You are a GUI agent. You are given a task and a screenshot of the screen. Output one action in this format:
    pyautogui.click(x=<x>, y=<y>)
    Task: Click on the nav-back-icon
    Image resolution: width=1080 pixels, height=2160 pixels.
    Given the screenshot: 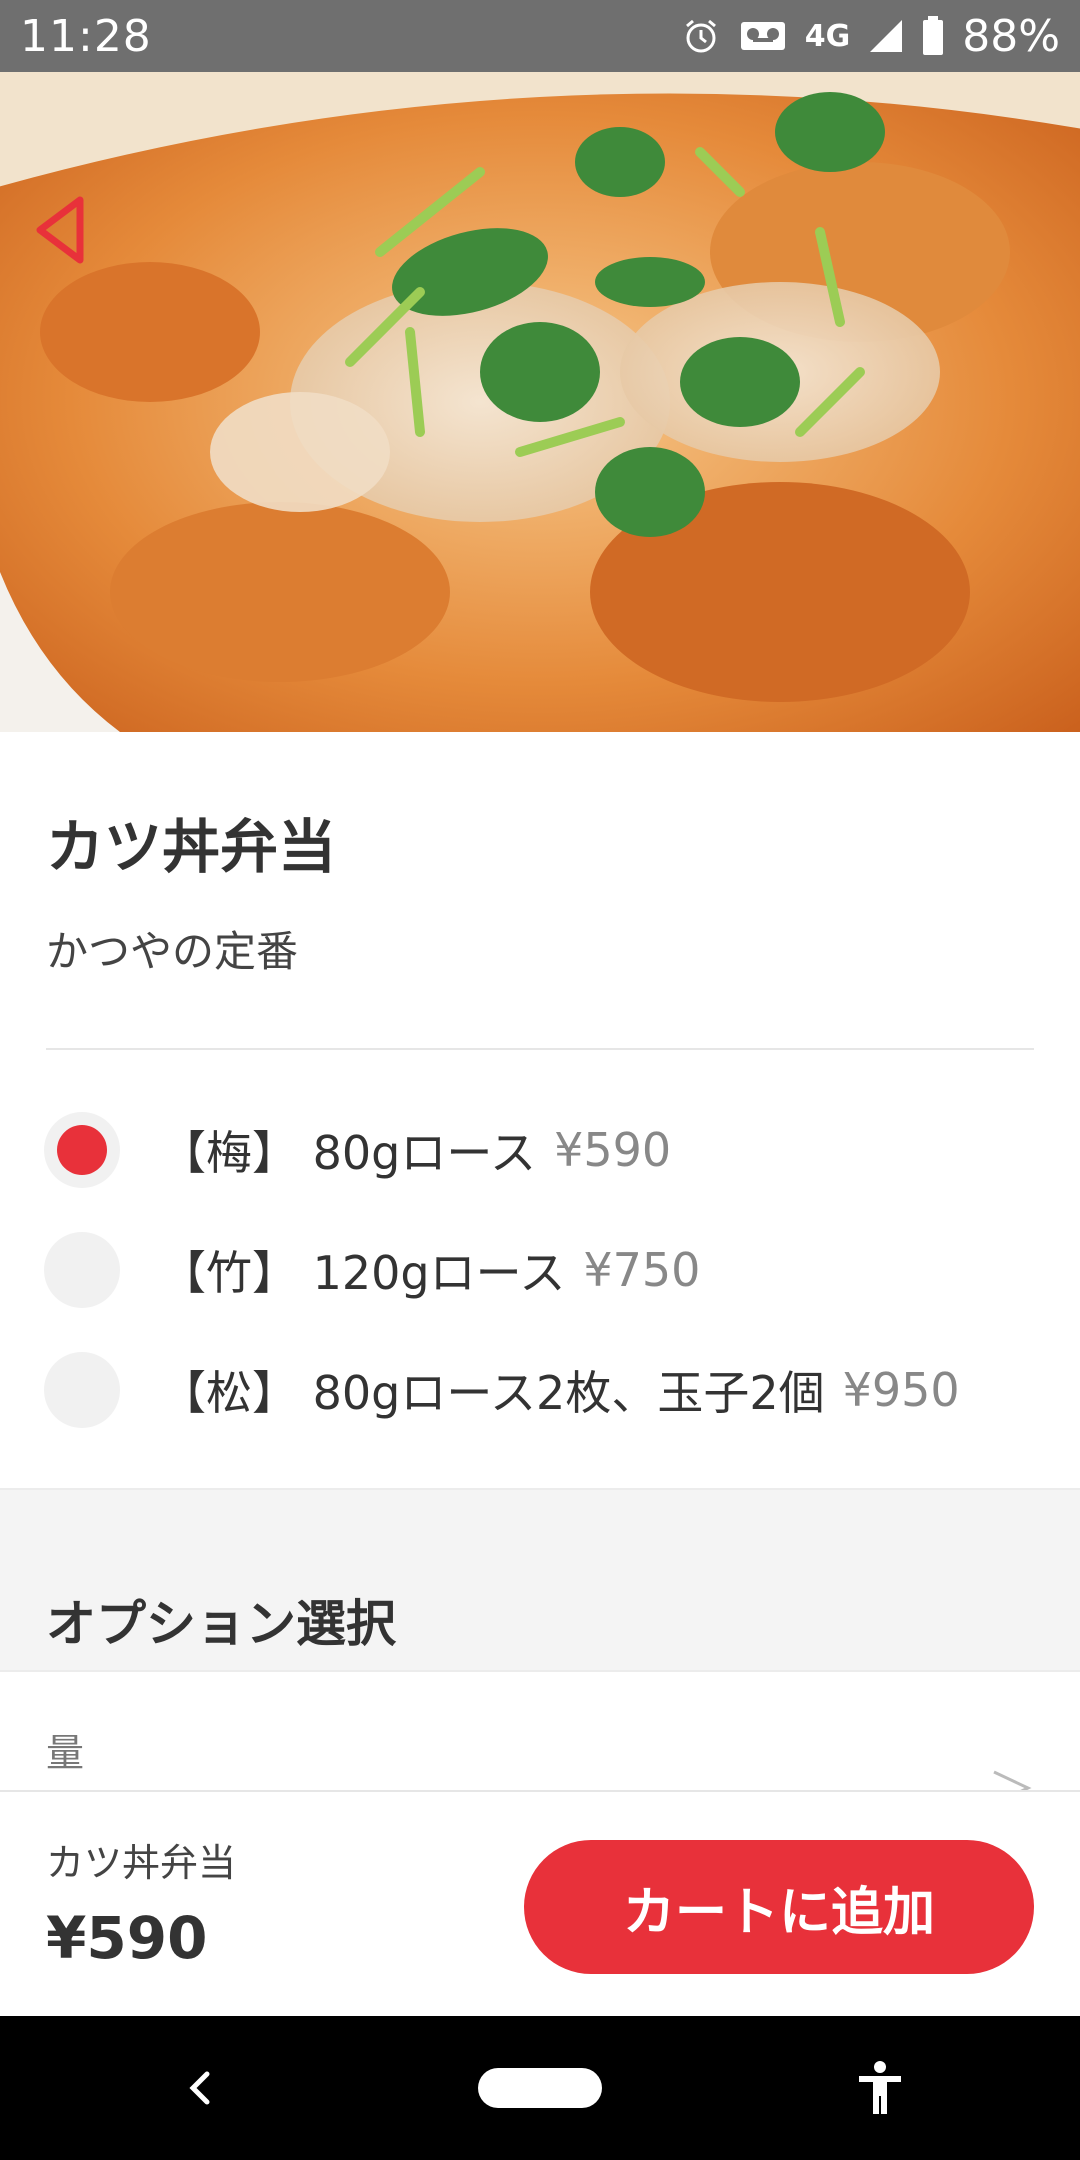 What is the action you would take?
    pyautogui.click(x=199, y=2088)
    